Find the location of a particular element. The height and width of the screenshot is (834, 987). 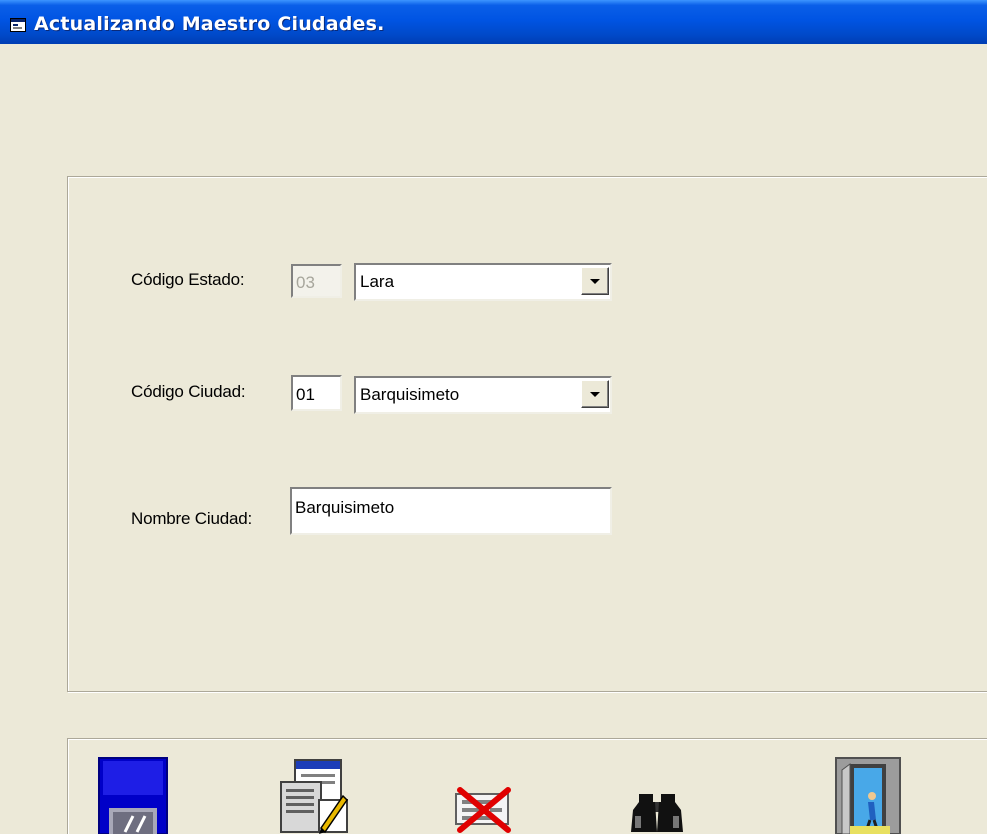

estado-code-field: 03 is located at coordinates (316, 281).